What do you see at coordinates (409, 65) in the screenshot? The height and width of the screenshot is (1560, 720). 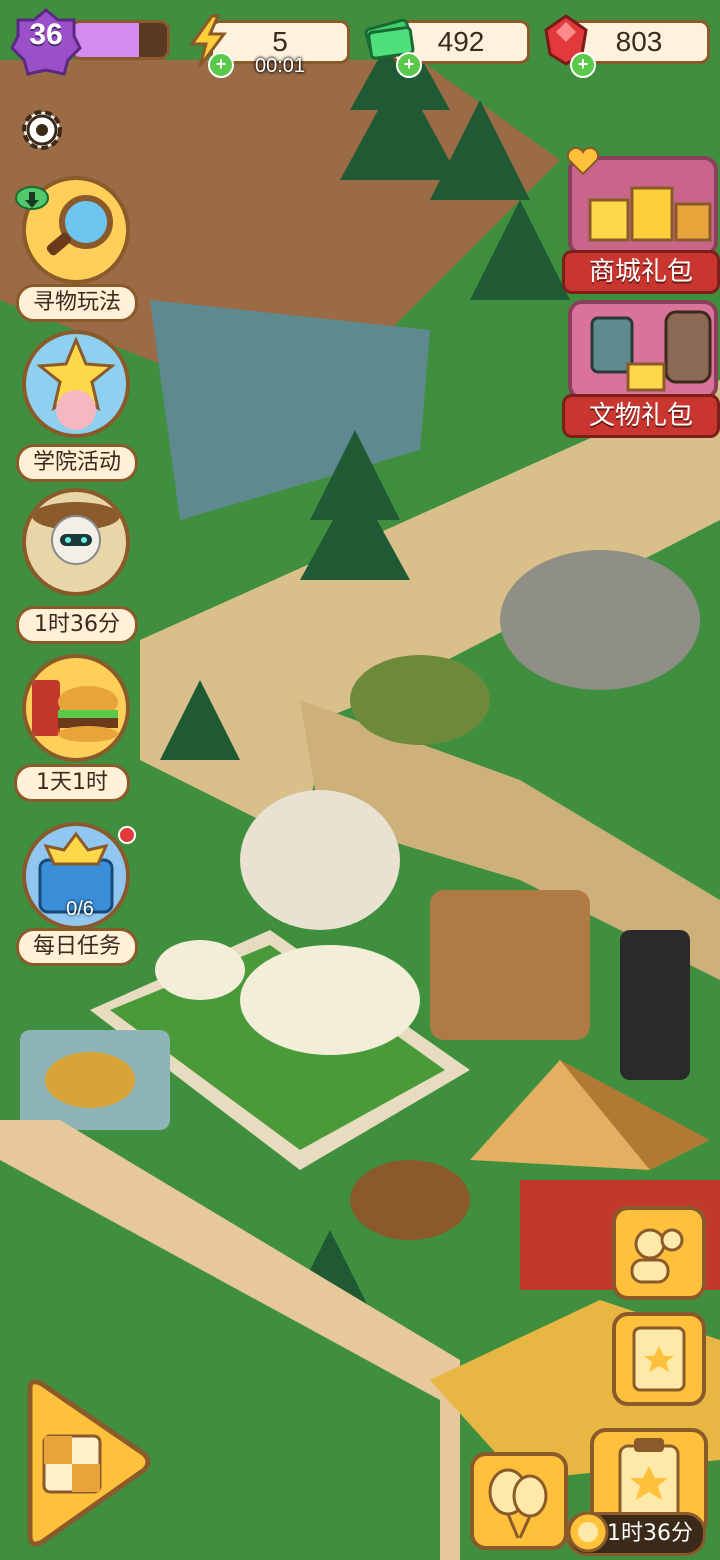 I see `add-cash-button: +` at bounding box center [409, 65].